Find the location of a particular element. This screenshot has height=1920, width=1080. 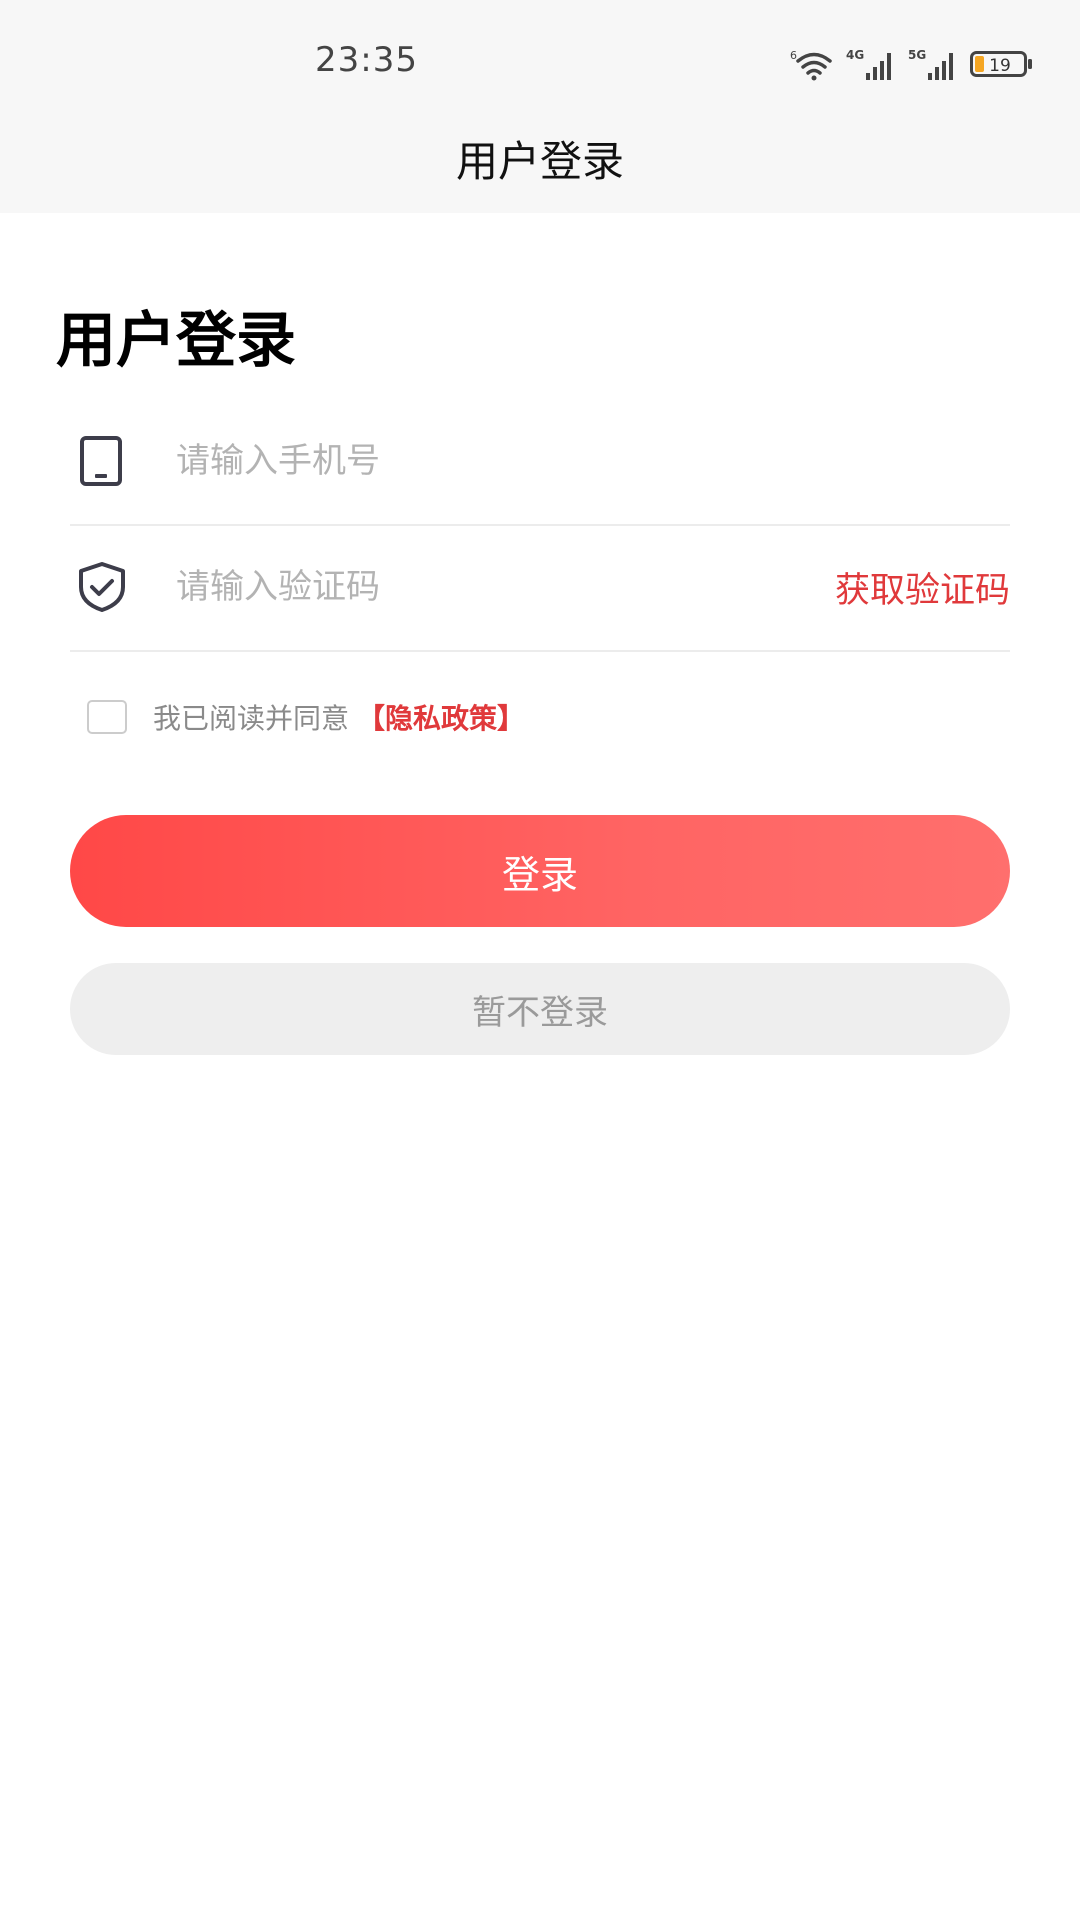

wifi-label: 6 is located at coordinates (793, 55).